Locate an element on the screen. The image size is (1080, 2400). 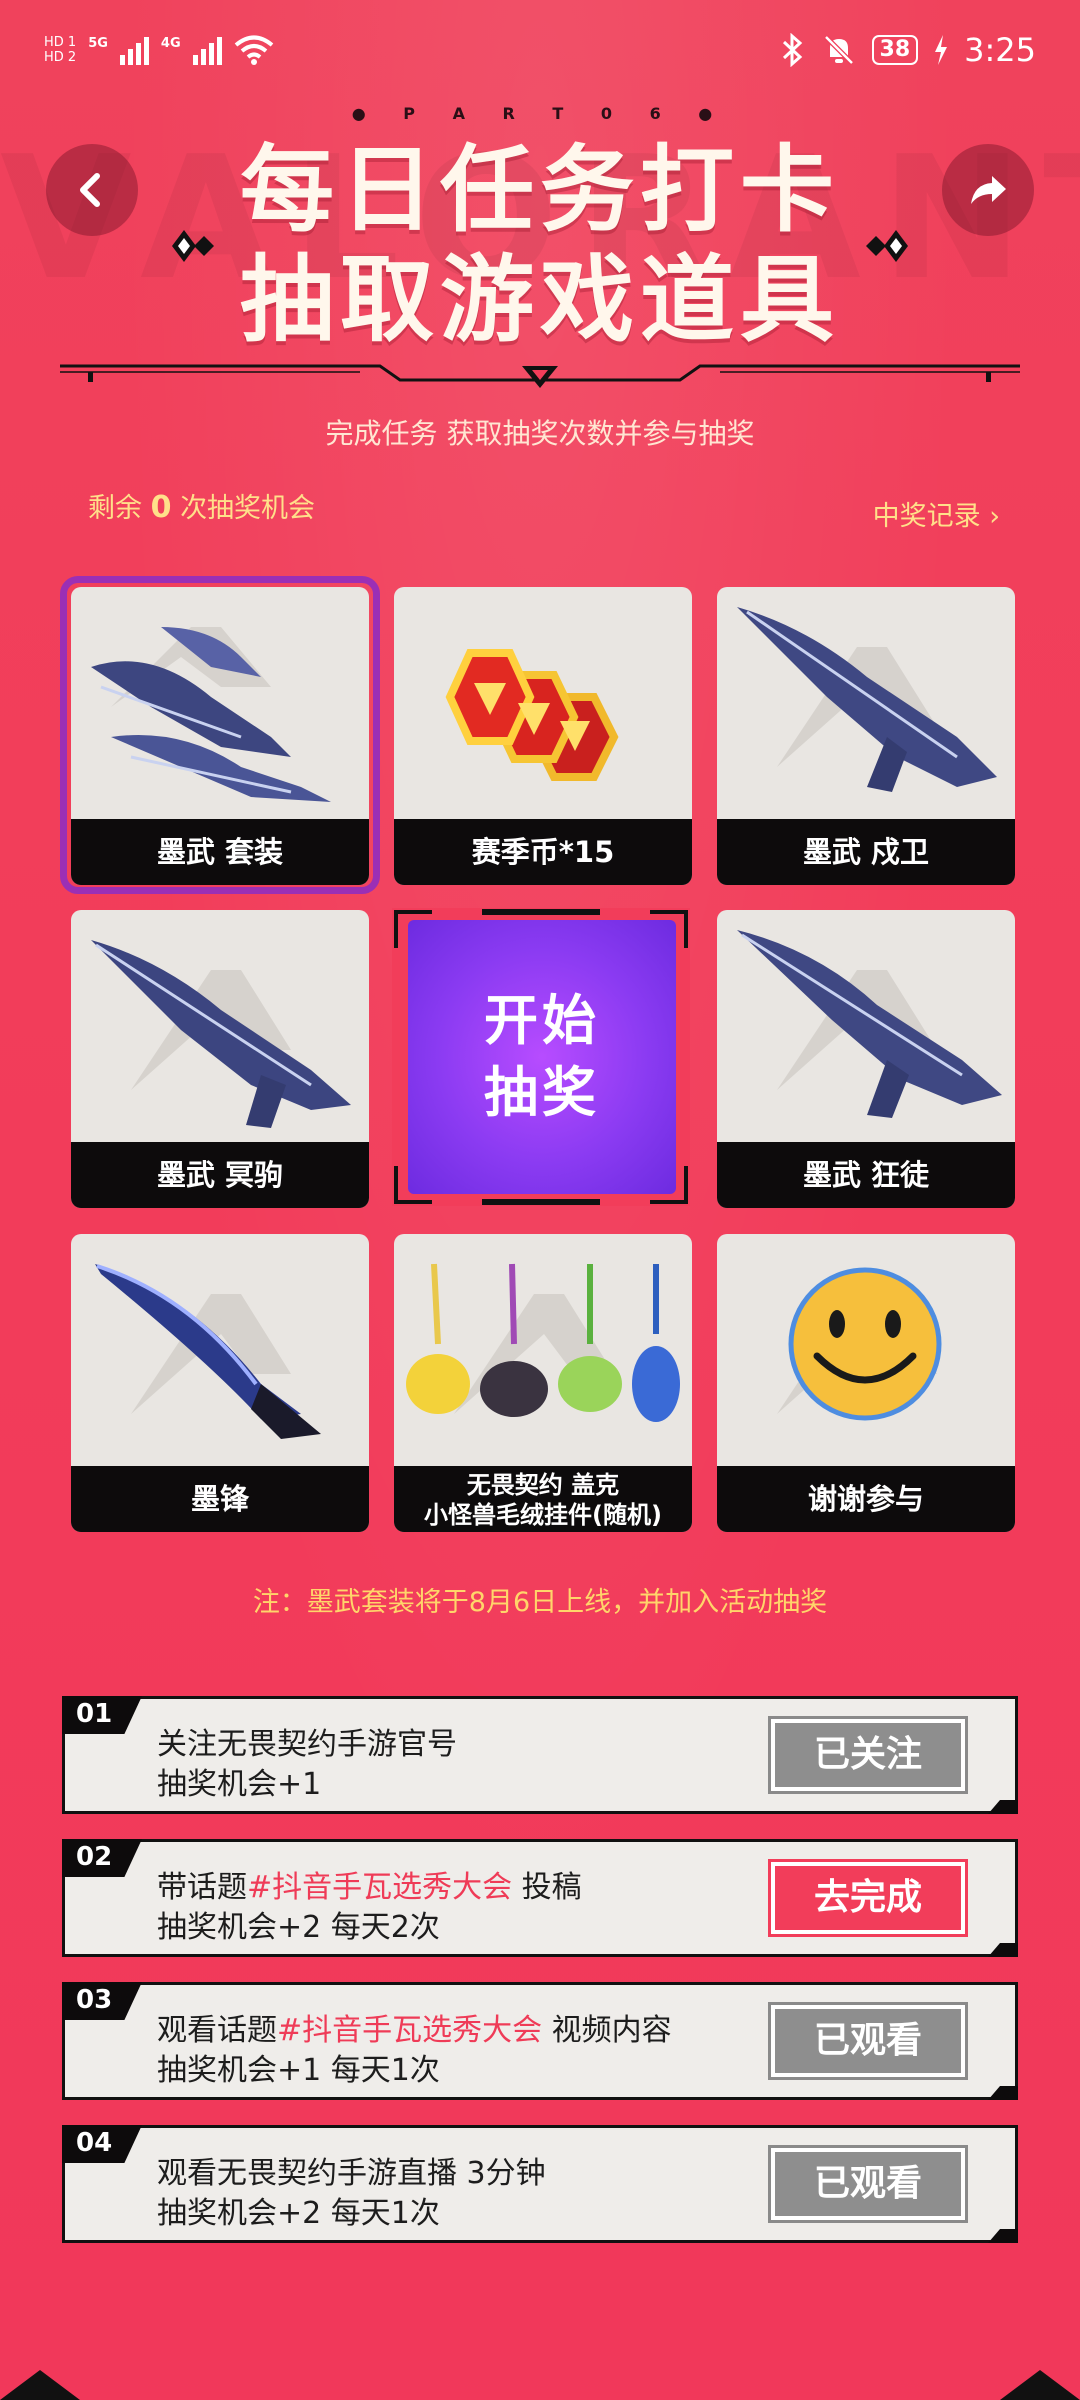
prize-label: 墨锋 is located at coordinates (220, 1499).